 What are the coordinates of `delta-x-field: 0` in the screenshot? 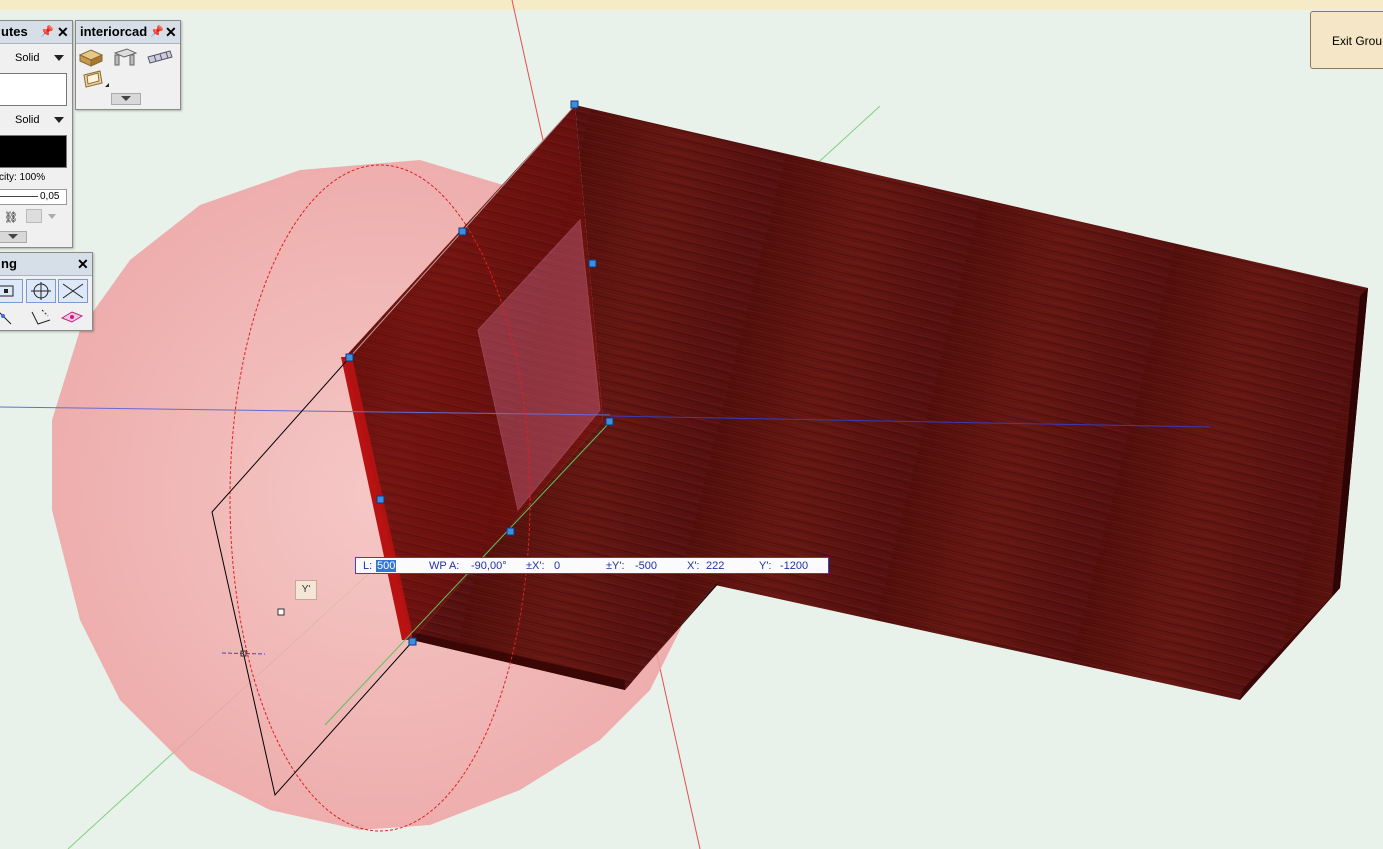 It's located at (557, 566).